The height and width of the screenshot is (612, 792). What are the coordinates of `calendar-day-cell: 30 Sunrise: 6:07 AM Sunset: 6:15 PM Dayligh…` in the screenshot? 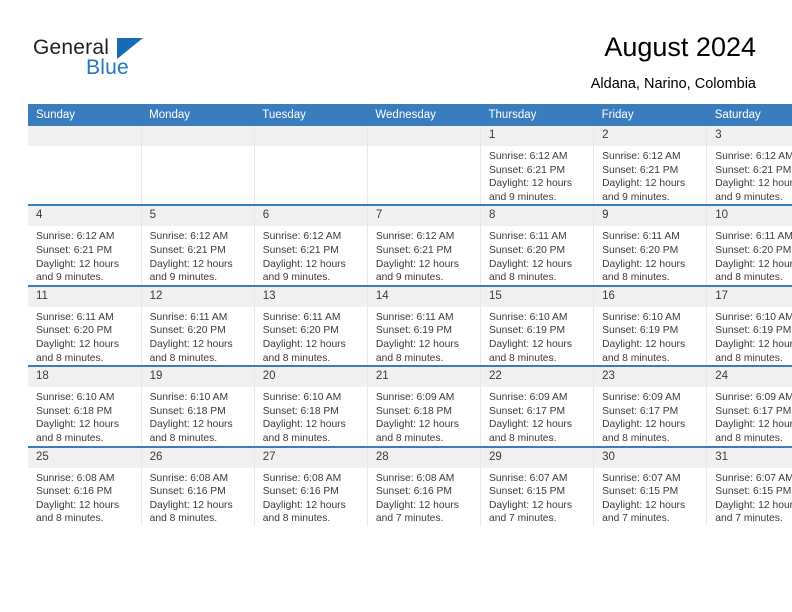 It's located at (650, 485).